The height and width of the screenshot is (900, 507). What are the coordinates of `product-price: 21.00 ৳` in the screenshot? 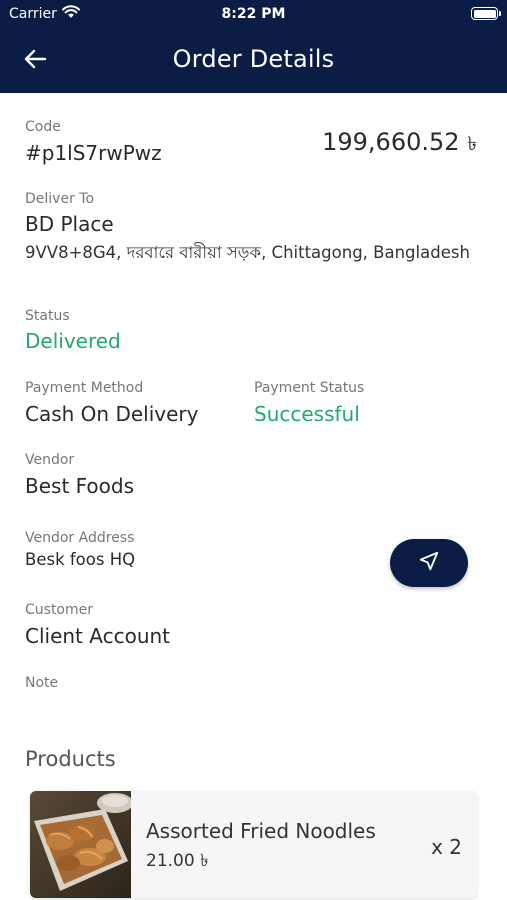 It's located at (177, 861).